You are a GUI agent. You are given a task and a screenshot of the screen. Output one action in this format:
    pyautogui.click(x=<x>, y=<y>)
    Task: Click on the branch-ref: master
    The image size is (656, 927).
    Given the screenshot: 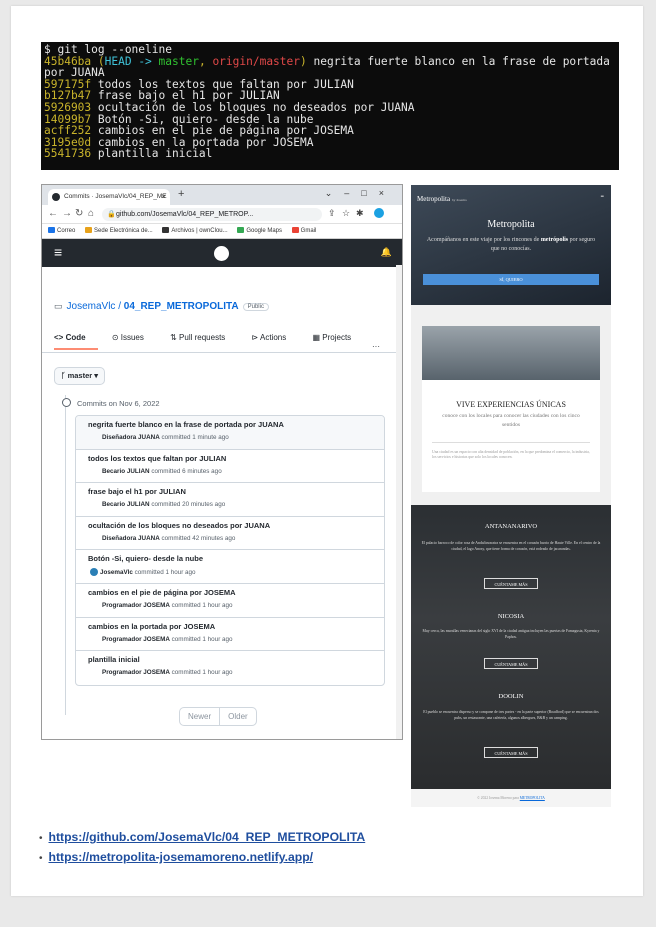 What is the action you would take?
    pyautogui.click(x=178, y=61)
    